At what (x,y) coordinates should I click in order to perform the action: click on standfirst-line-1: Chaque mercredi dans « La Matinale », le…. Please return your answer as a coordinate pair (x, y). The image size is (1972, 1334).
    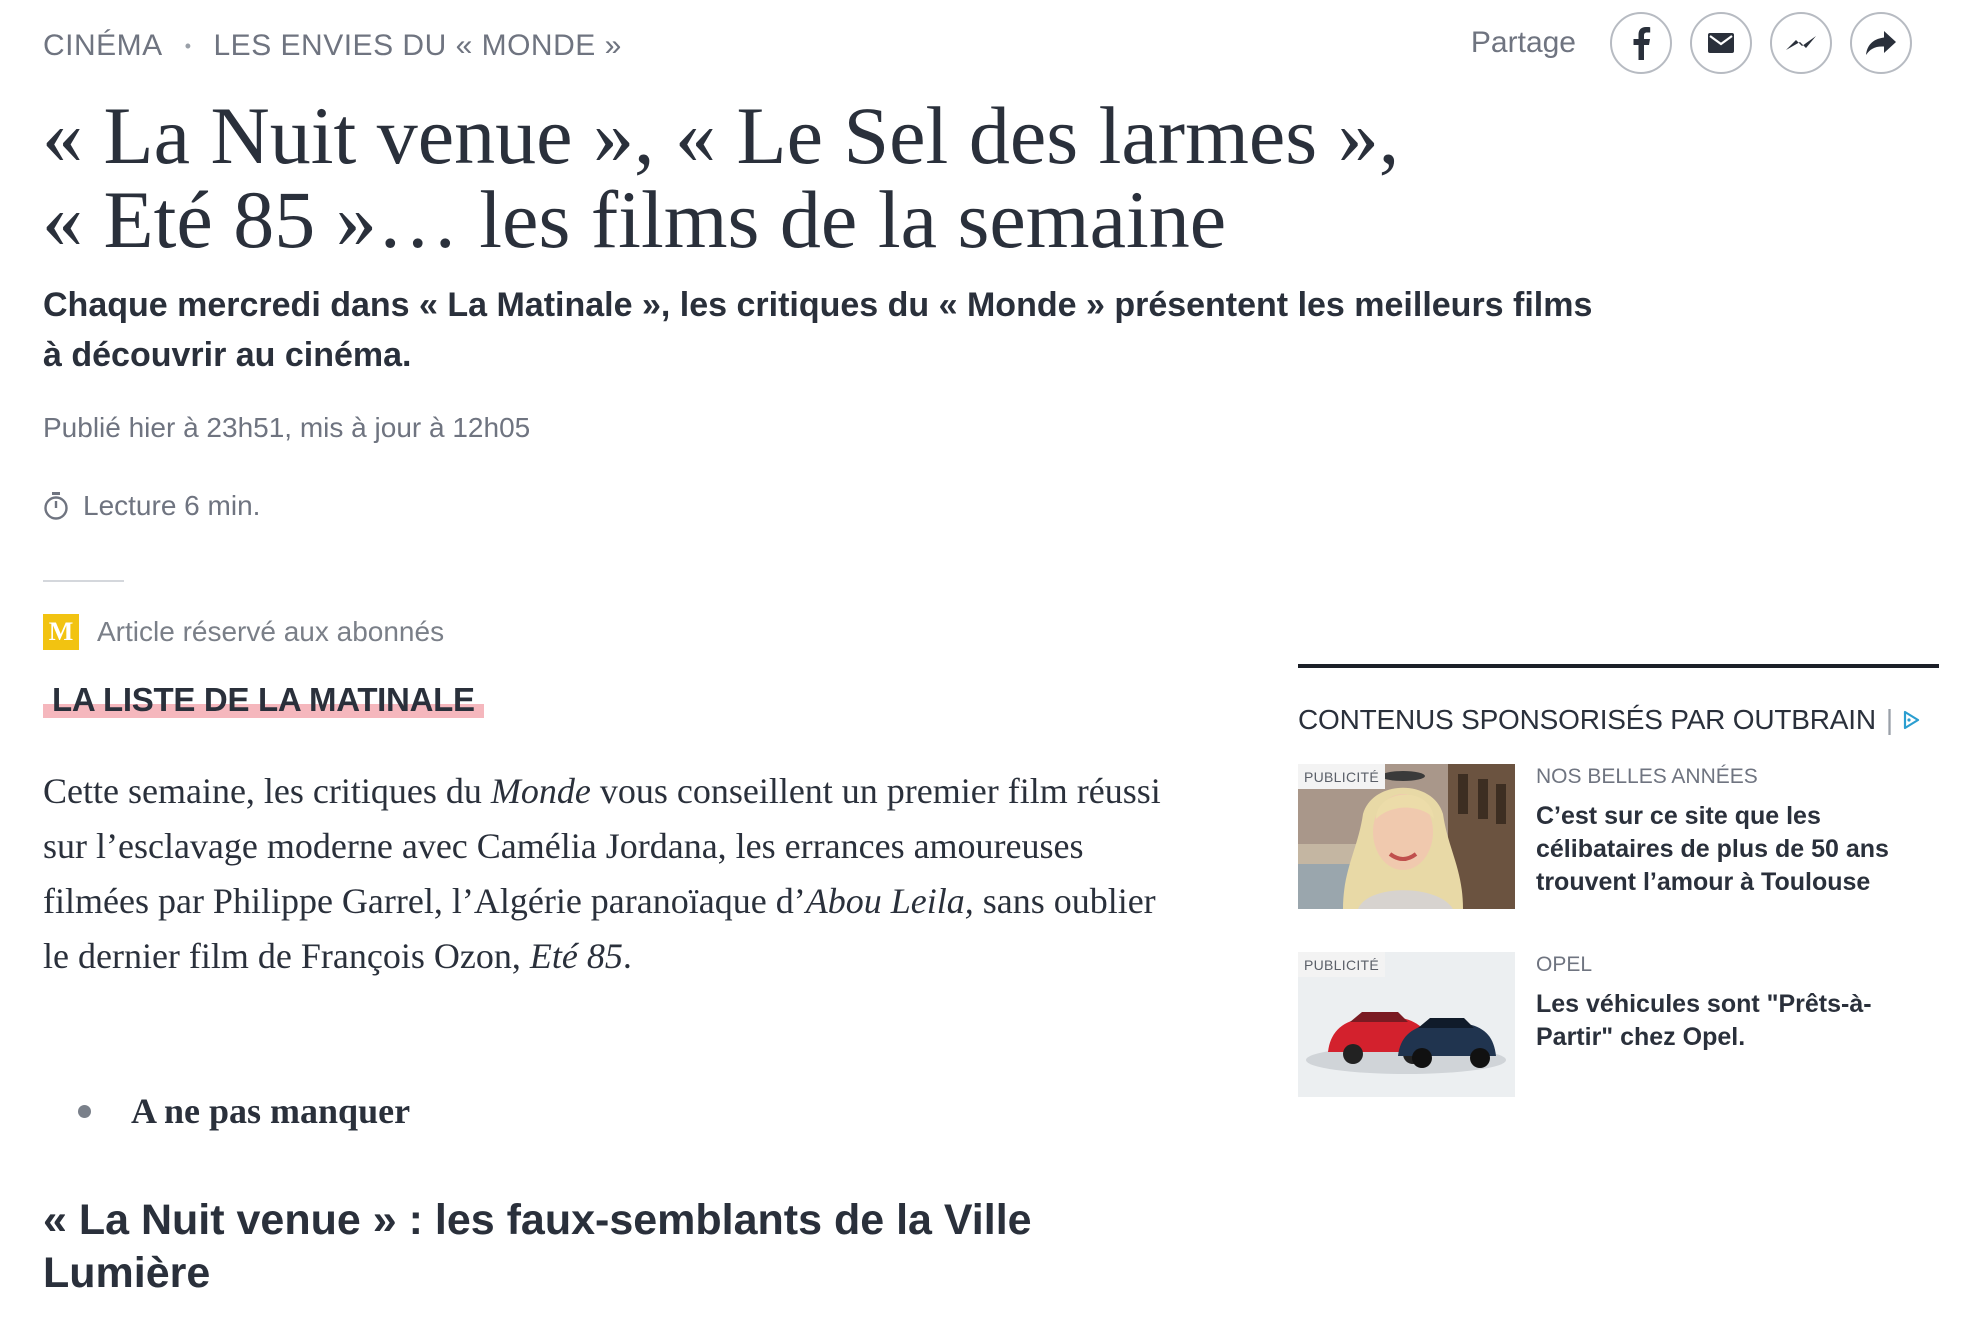
    Looking at the image, I should click on (818, 305).